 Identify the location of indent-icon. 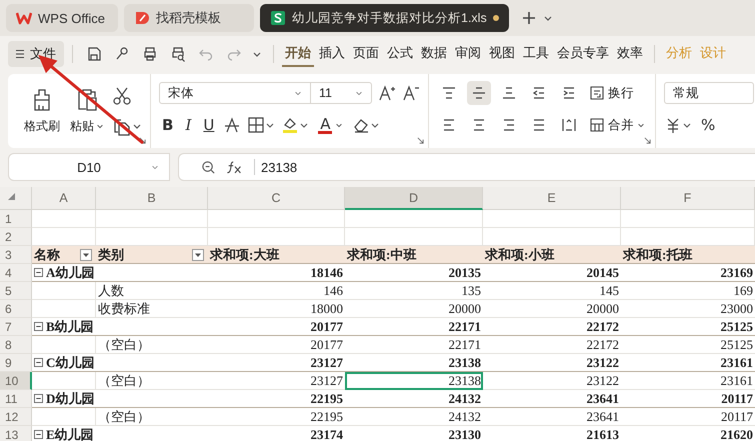
(569, 93).